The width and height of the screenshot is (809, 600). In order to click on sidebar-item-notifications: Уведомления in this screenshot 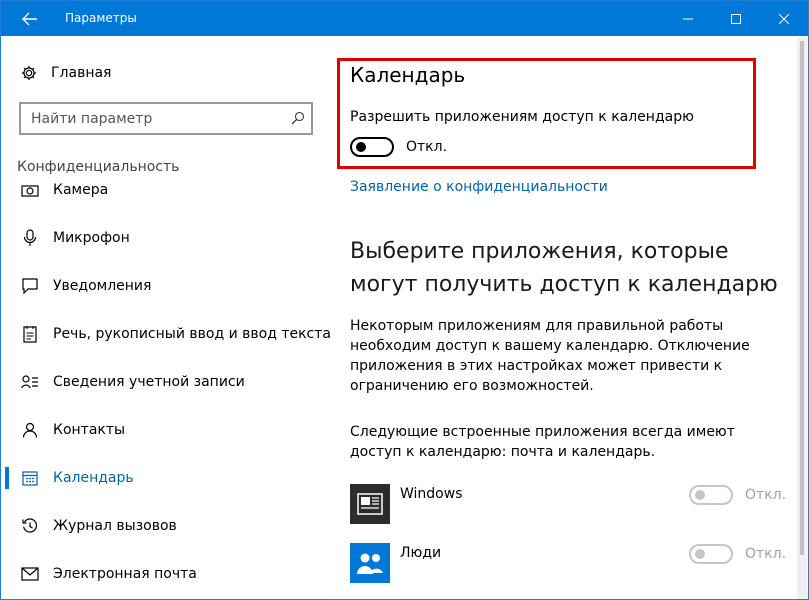, I will do `click(166, 286)`.